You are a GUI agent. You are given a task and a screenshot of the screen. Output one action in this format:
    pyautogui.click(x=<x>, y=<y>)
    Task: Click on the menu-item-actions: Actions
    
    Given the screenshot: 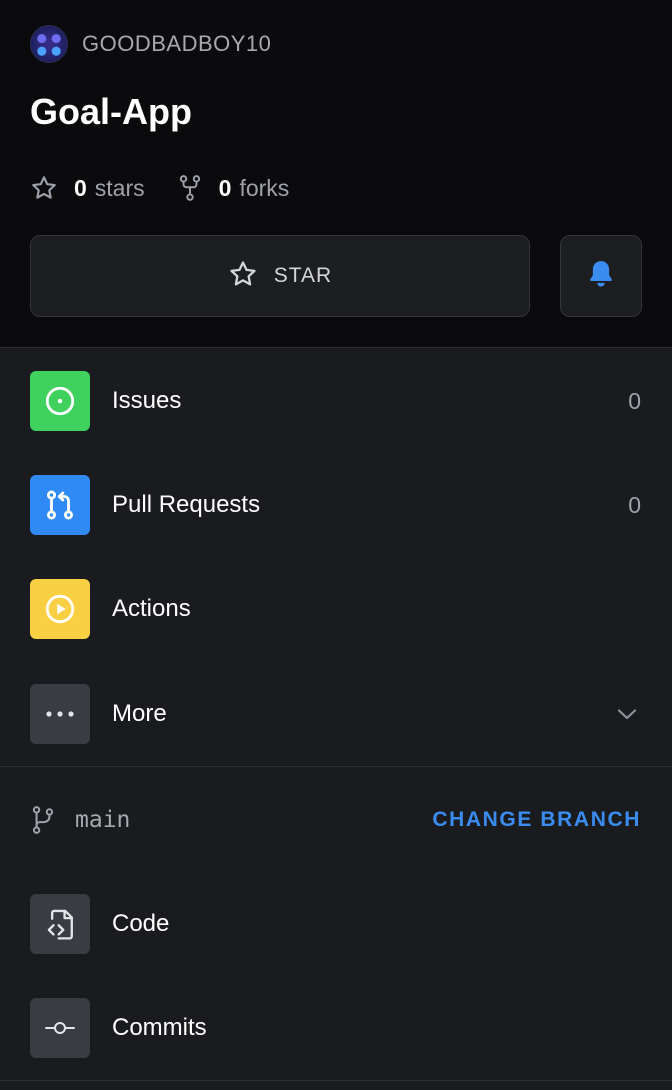 What is the action you would take?
    pyautogui.click(x=336, y=609)
    